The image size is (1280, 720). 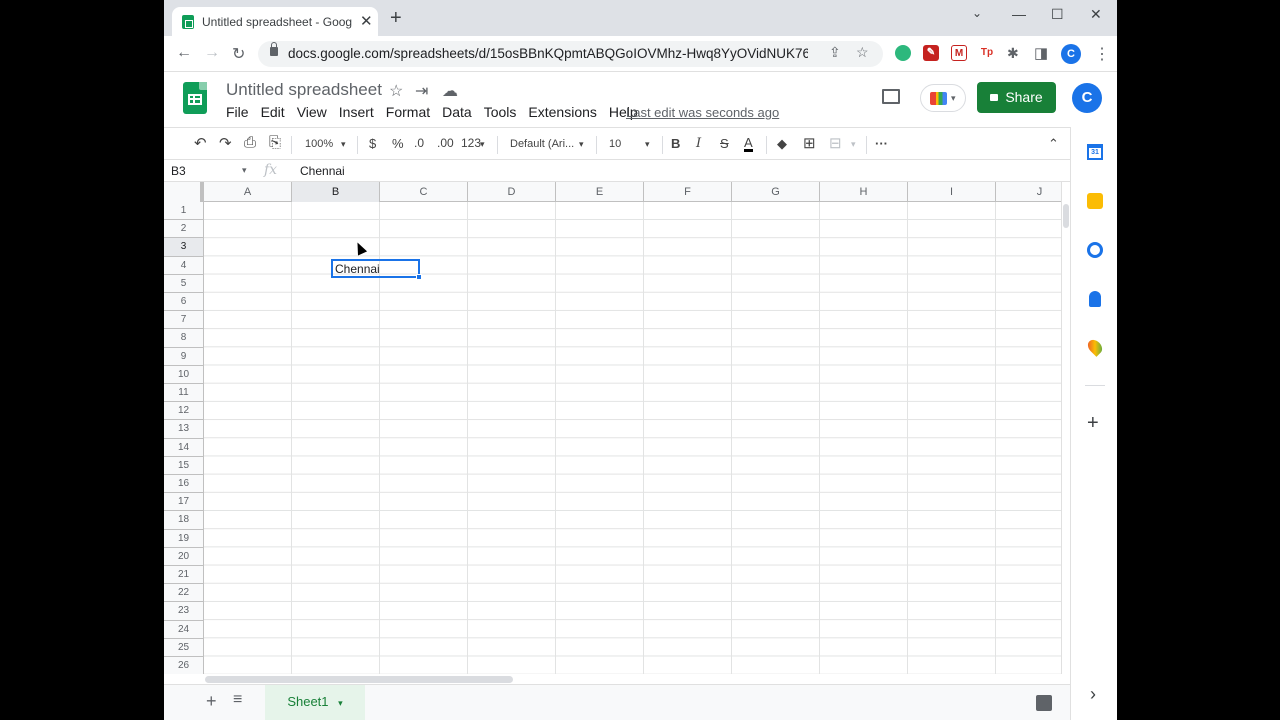 I want to click on column-header: J, so click(x=1028, y=192).